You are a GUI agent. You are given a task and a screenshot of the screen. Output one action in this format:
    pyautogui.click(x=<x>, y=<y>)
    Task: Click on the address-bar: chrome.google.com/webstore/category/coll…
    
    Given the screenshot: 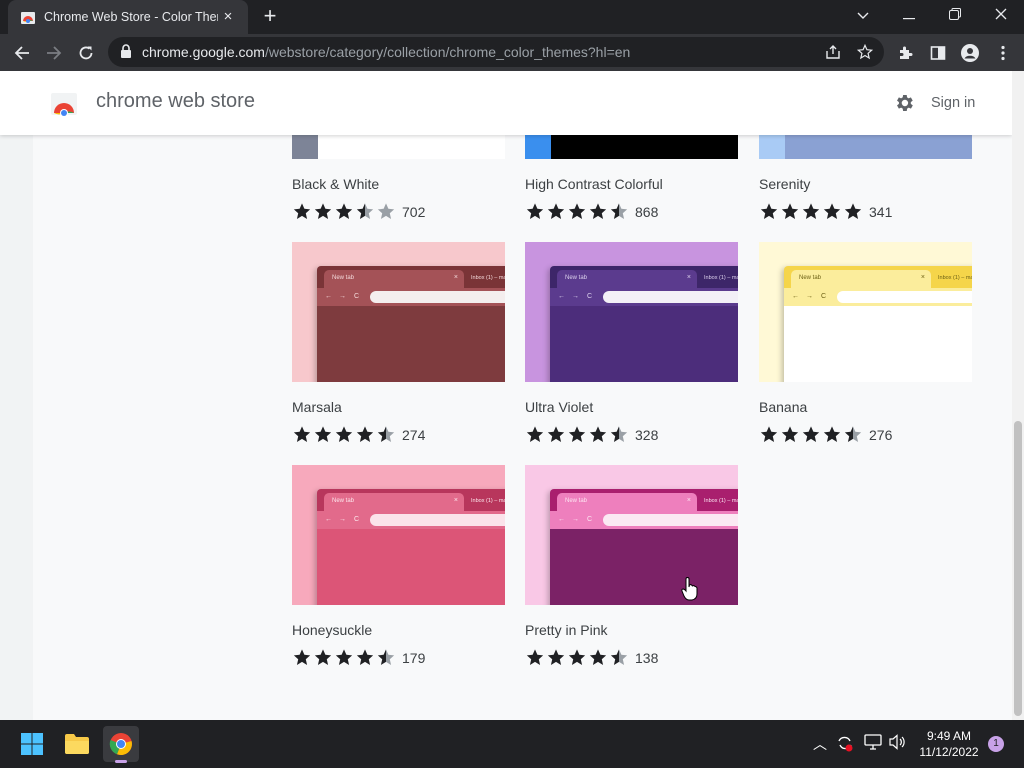 What is the action you would take?
    pyautogui.click(x=496, y=52)
    